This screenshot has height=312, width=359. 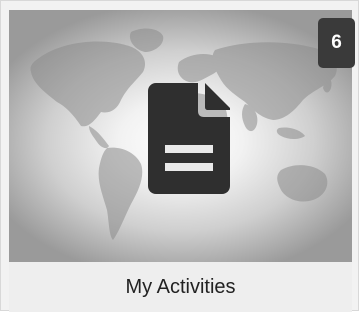 I want to click on document-icon, so click(x=189, y=138).